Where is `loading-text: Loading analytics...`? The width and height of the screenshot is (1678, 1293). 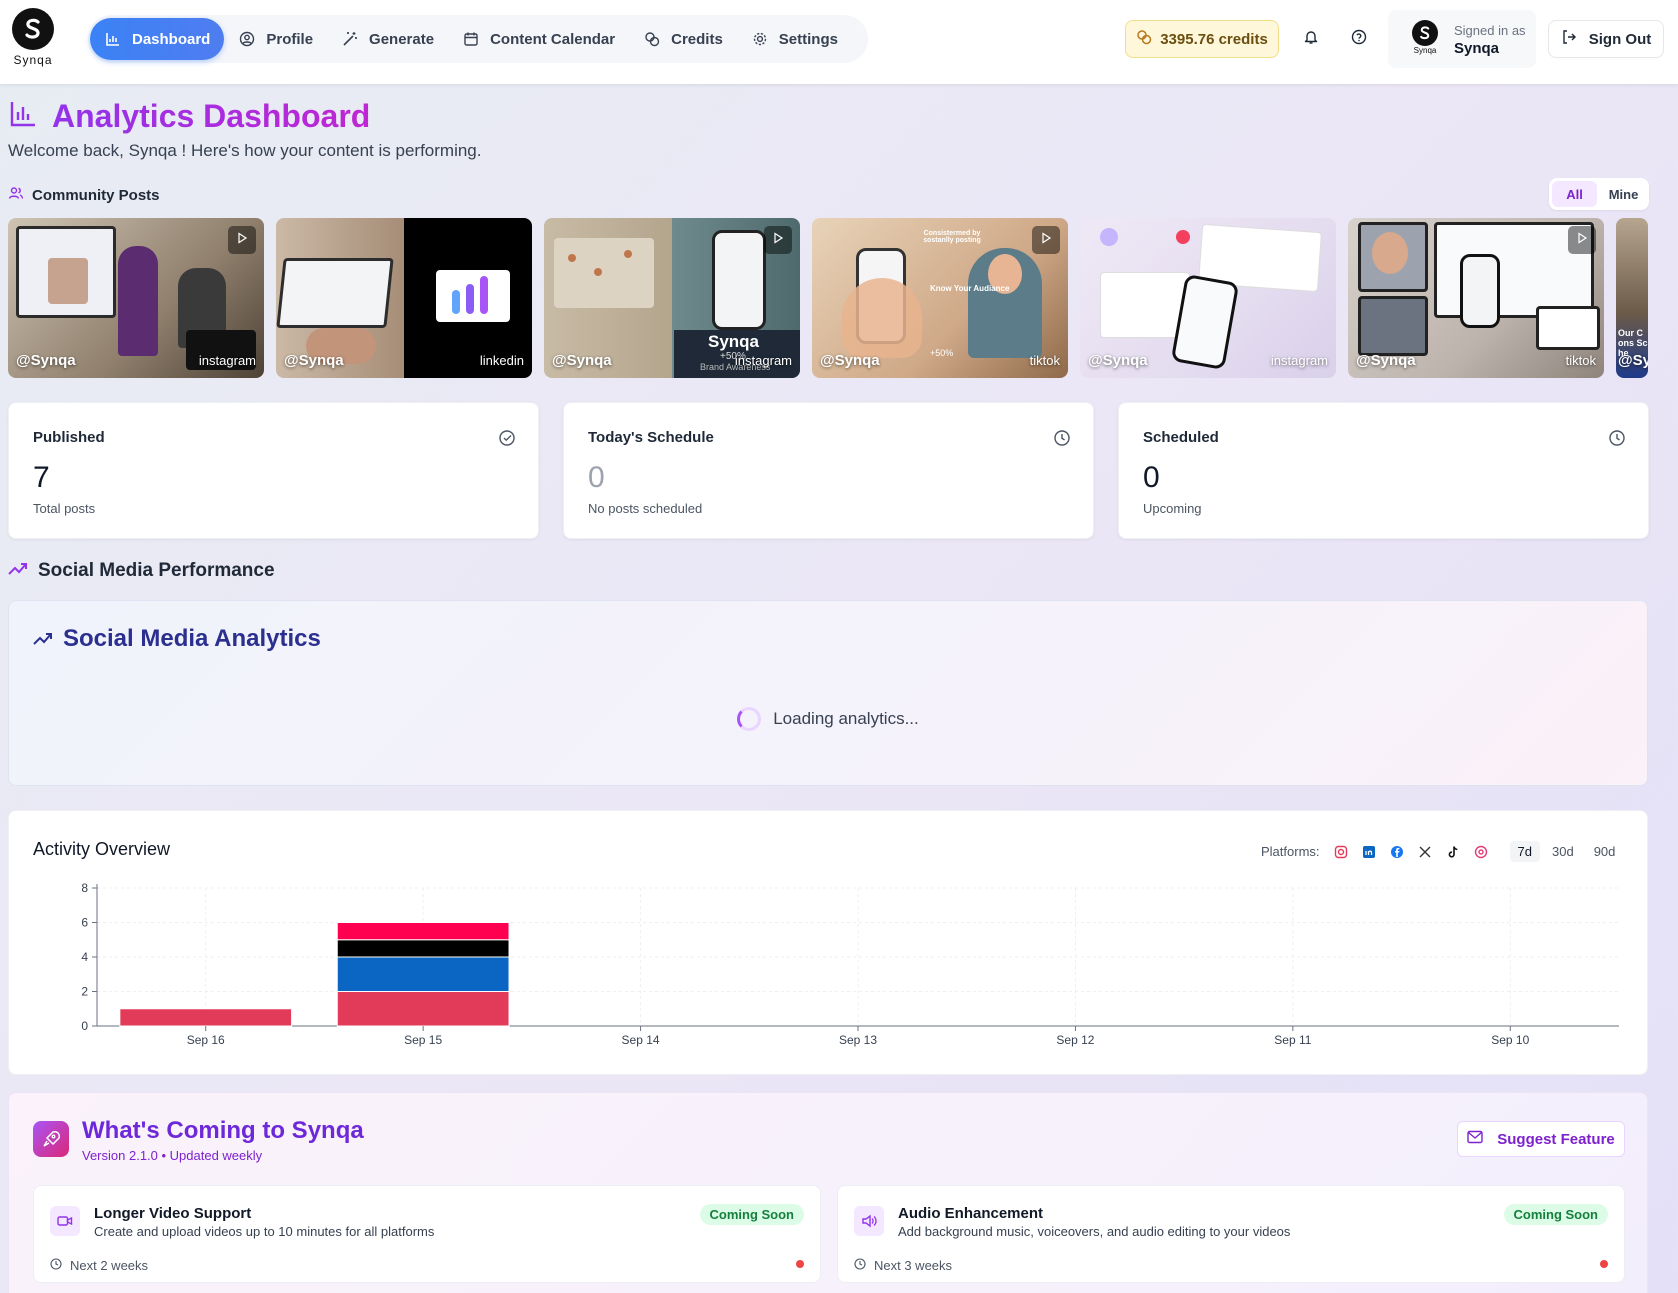
loading-text: Loading analytics... is located at coordinates (846, 718).